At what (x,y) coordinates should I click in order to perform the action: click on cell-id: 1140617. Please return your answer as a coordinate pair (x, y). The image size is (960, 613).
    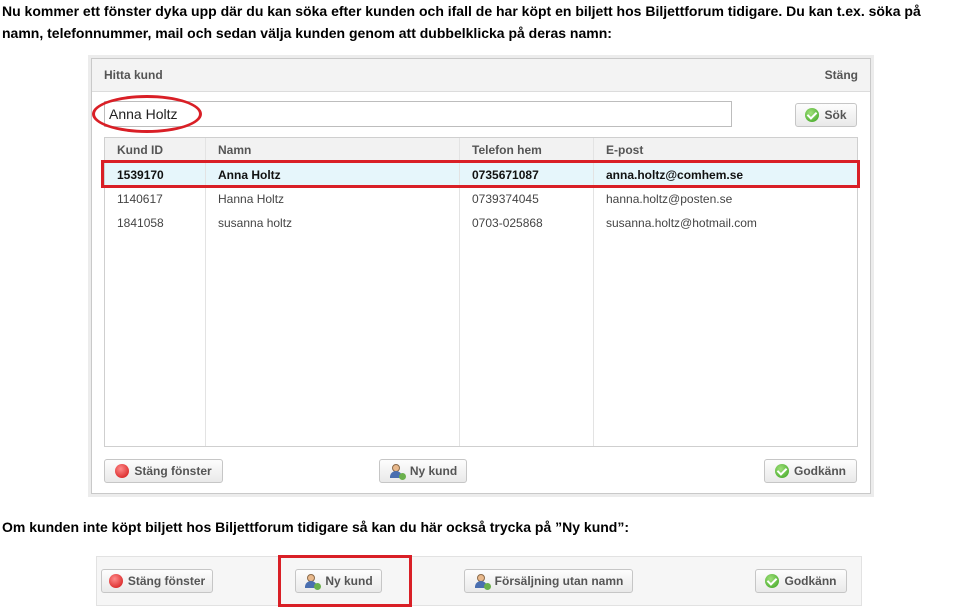
    Looking at the image, I should click on (155, 199).